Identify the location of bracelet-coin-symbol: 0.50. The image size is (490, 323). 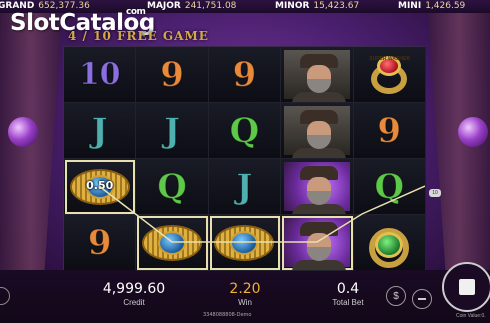
(99, 186).